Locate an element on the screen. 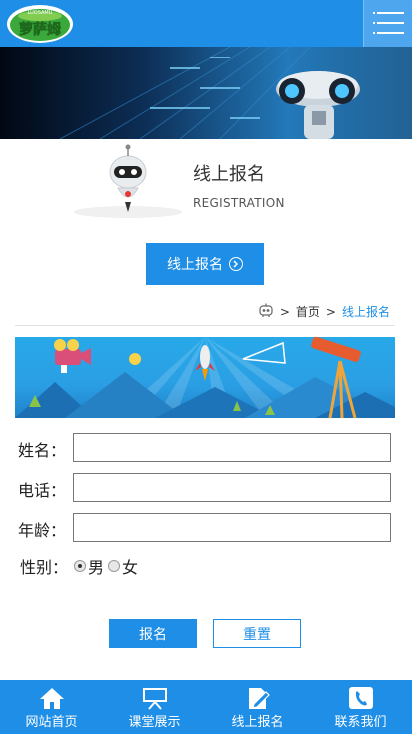 This screenshot has width=412, height=734. name-input is located at coordinates (232, 447).